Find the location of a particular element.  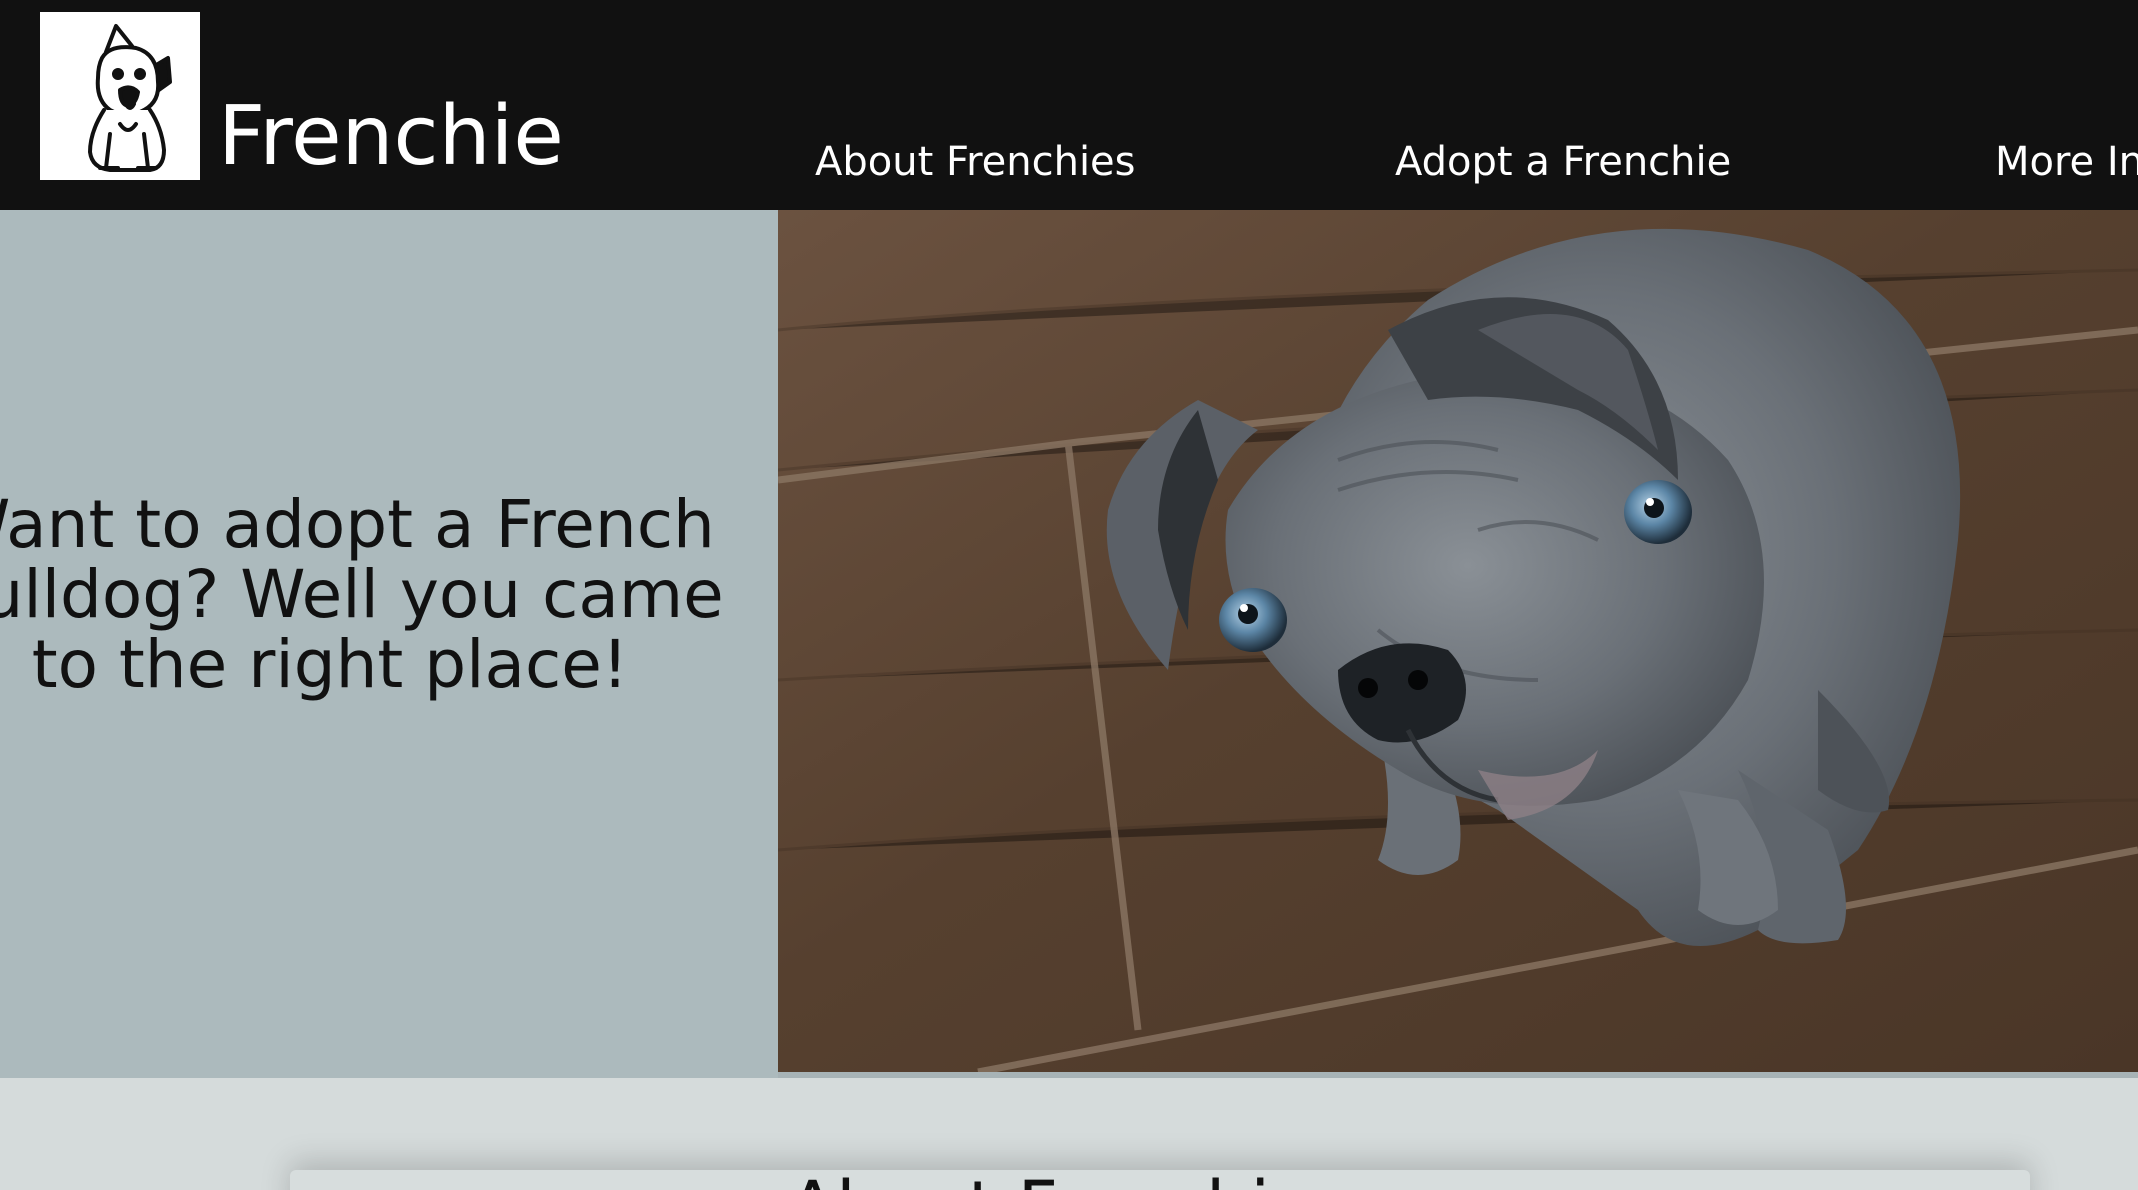

brand-title: Frenchie is located at coordinates (391, 137).